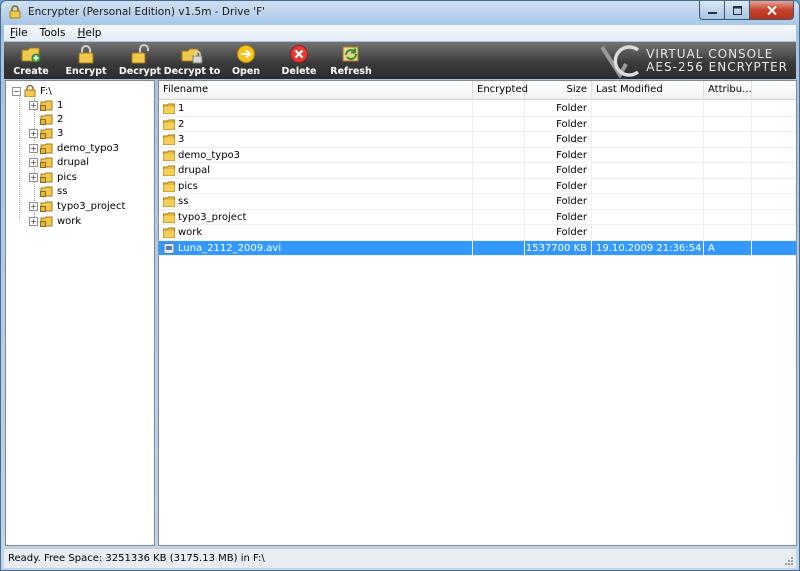 The image size is (800, 571). Describe the element at coordinates (53, 191) in the screenshot. I see `tree-item: ss` at that location.